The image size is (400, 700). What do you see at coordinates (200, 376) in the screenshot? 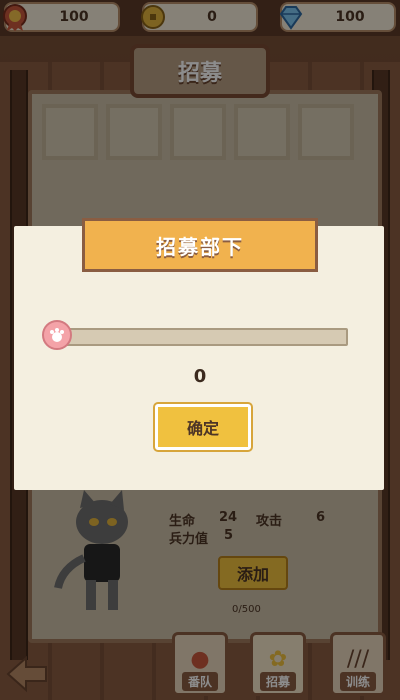
I see `recruit-count: 0` at bounding box center [200, 376].